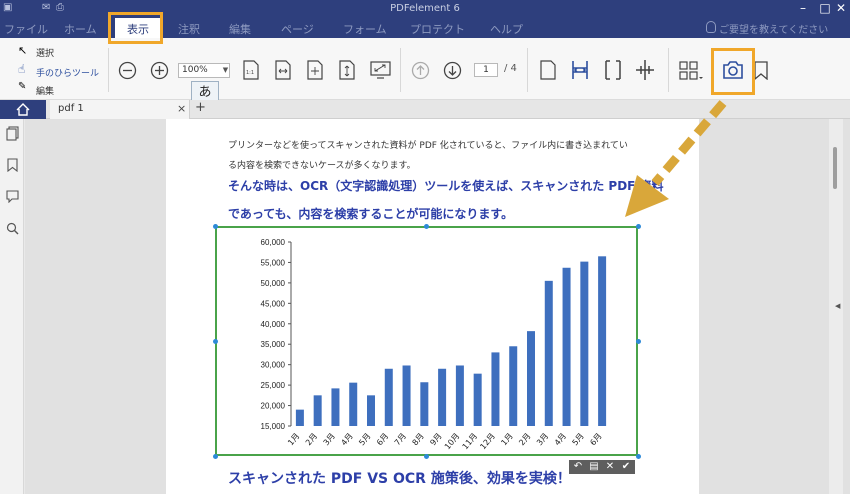 This screenshot has width=850, height=494. Describe the element at coordinates (135, 28) in the screenshot. I see `view-tab-highlight` at that location.